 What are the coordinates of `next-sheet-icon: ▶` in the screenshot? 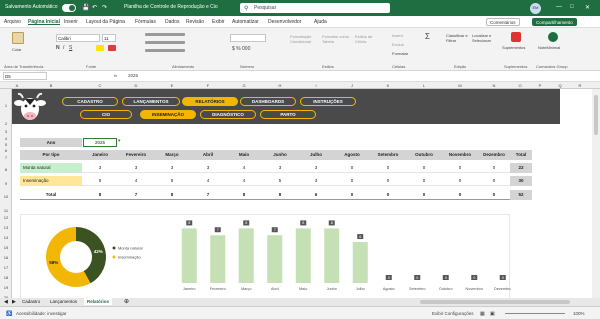 It's located at (14, 302).